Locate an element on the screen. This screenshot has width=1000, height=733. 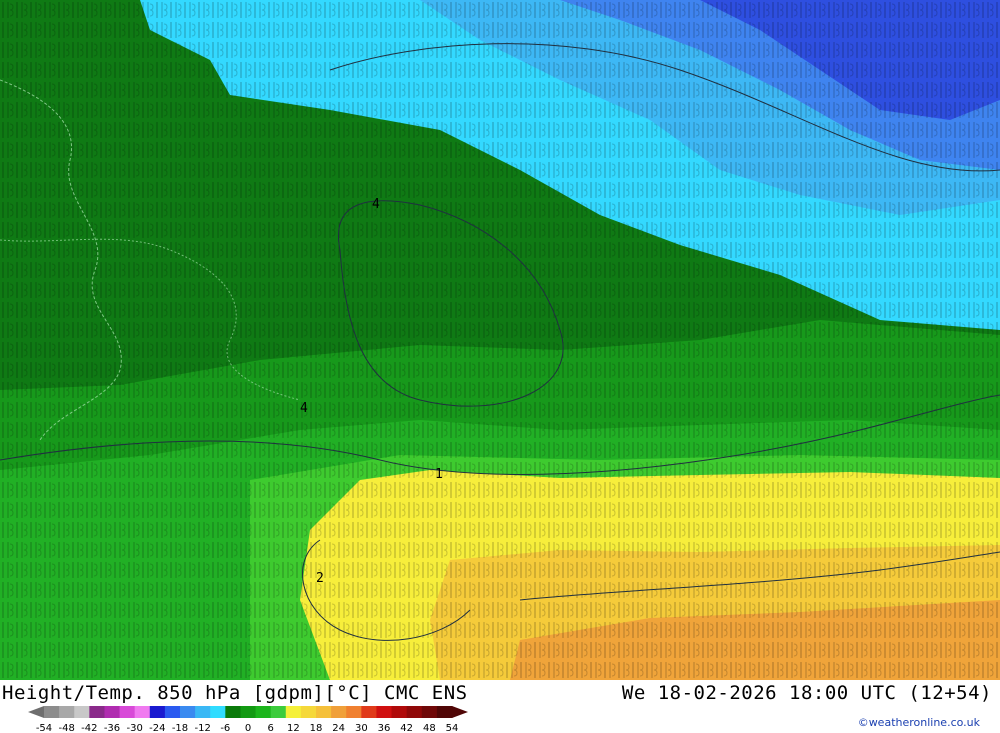
colorbar-tick-label: -12 is located at coordinates (202, 728).